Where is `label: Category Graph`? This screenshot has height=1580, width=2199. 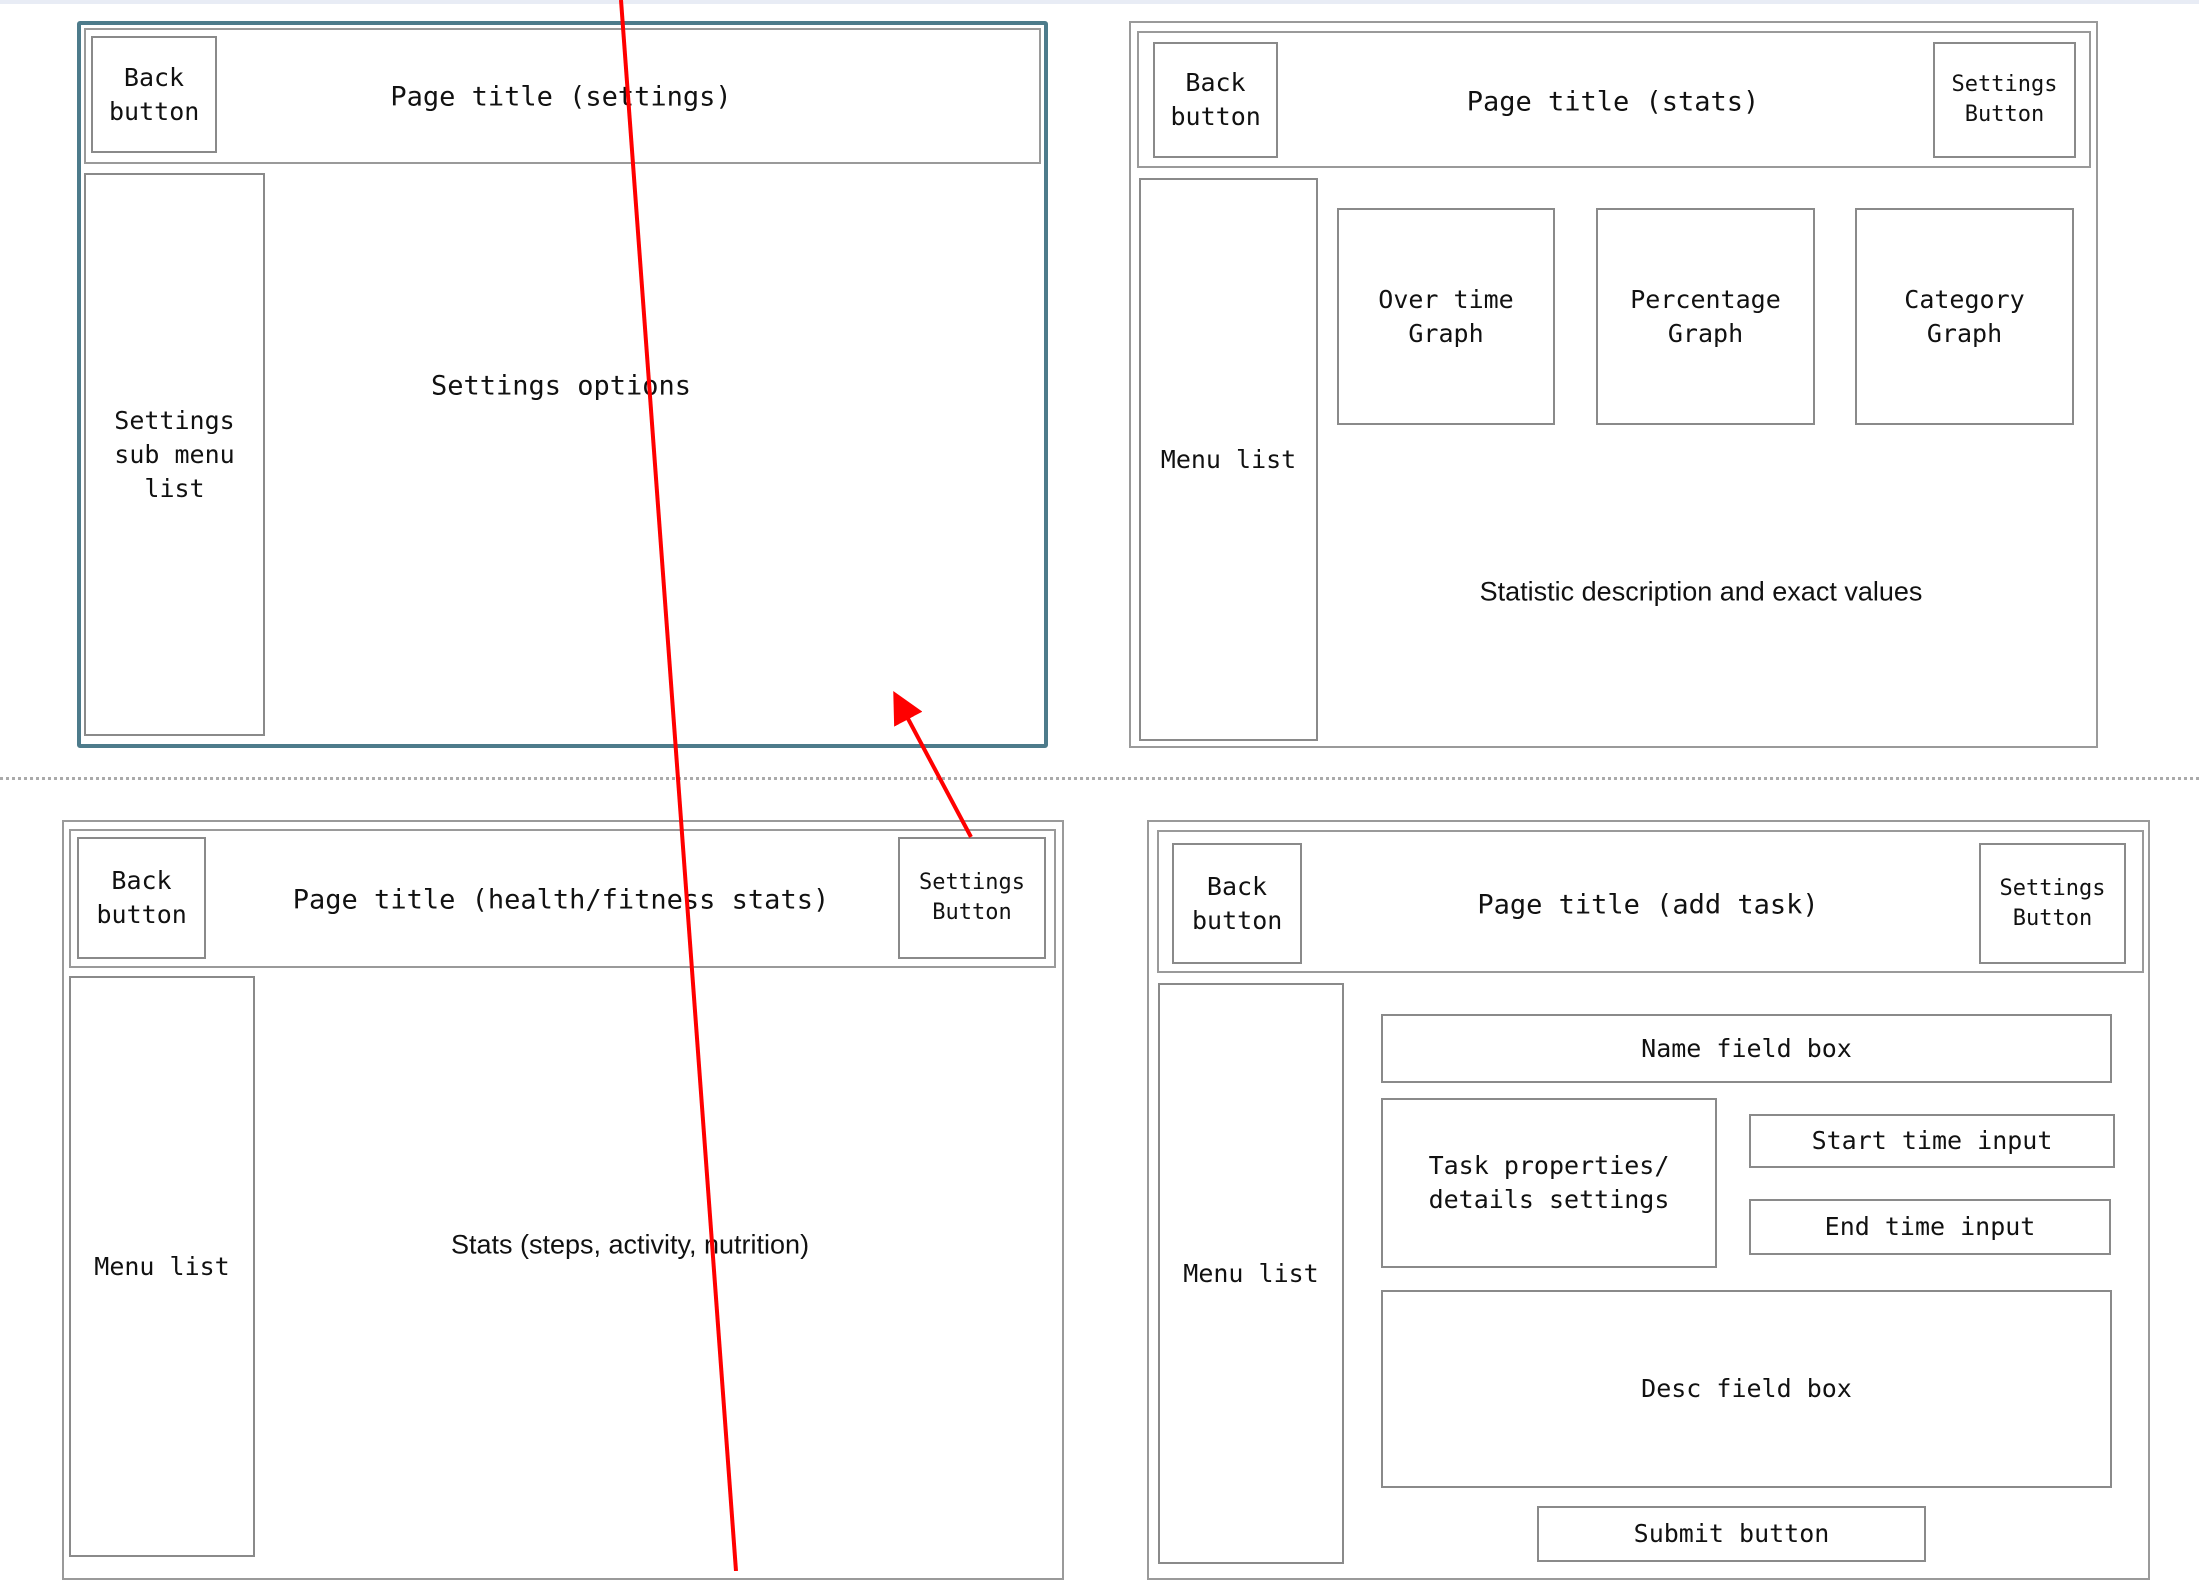 label: Category Graph is located at coordinates (1964, 316).